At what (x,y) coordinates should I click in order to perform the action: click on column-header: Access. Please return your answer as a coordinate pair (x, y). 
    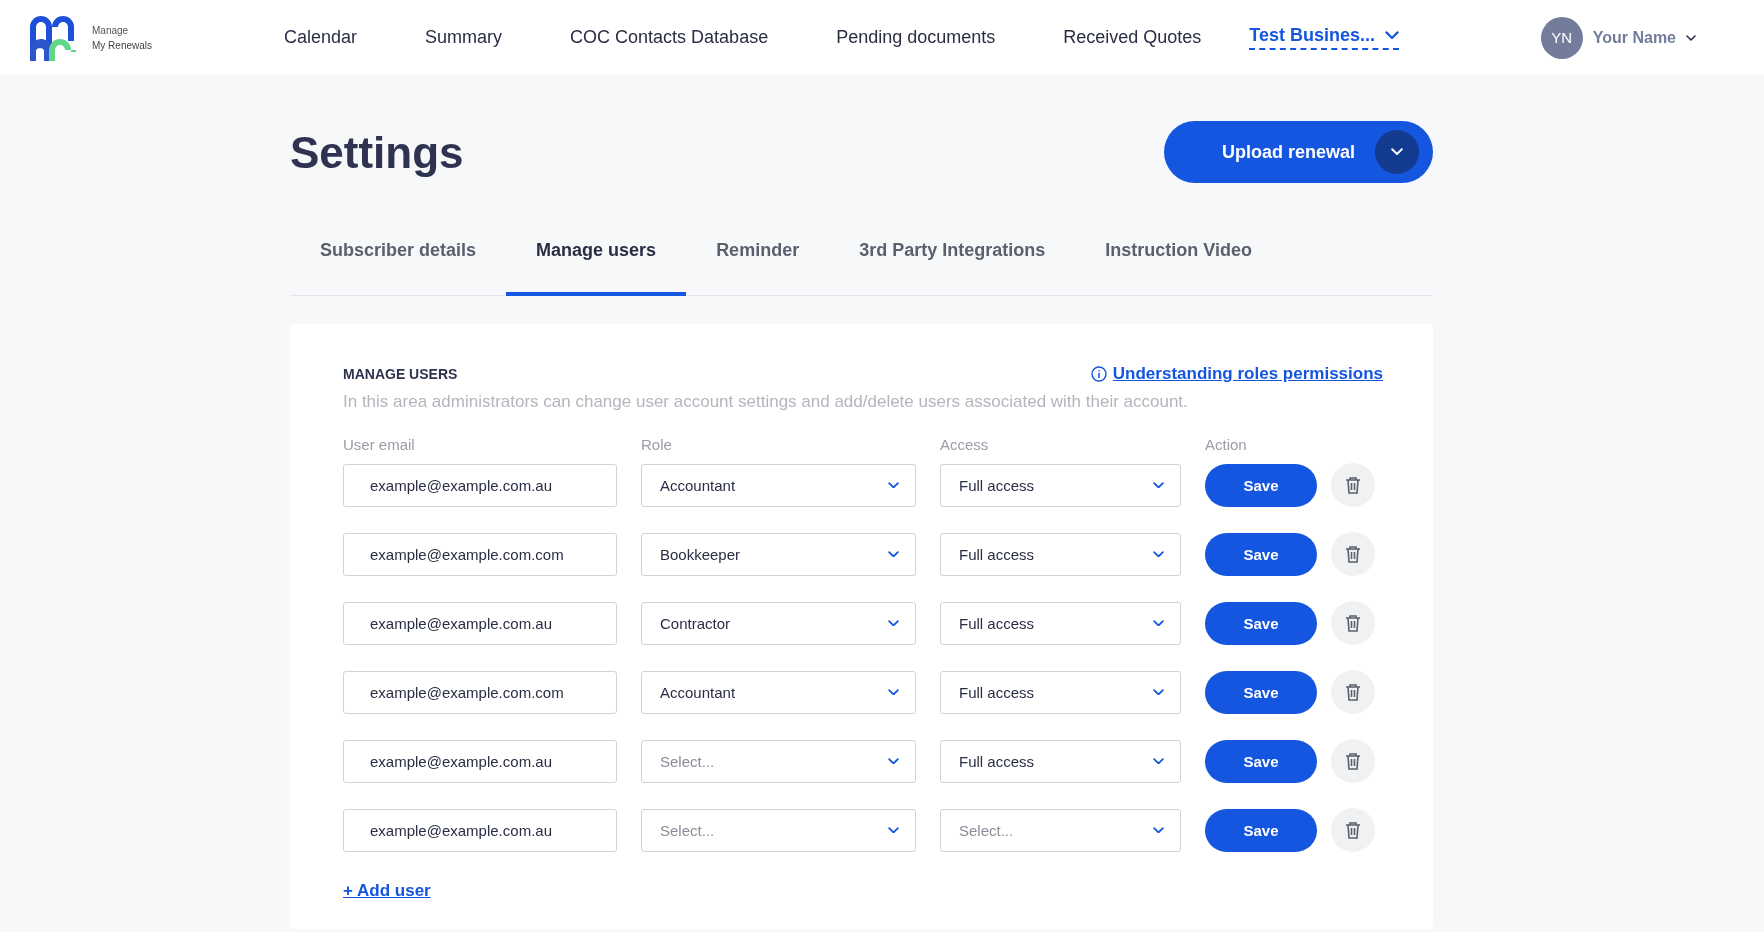
    Looking at the image, I should click on (965, 444).